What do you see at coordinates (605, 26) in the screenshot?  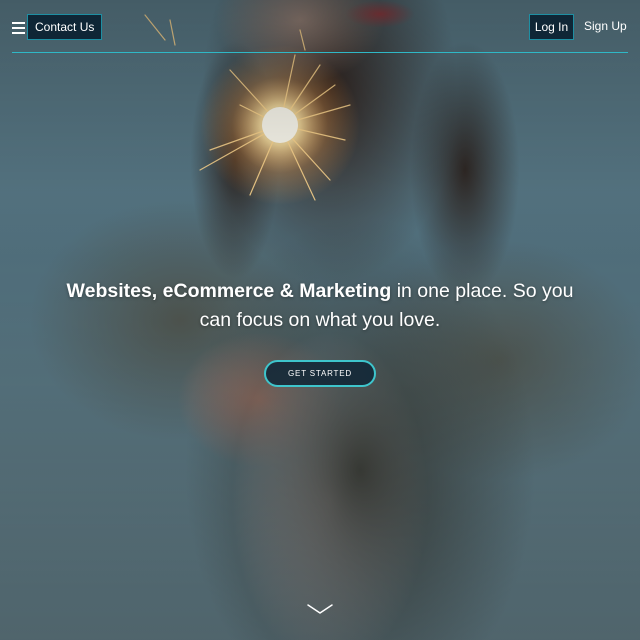 I see `sign-up-link: Sign Up` at bounding box center [605, 26].